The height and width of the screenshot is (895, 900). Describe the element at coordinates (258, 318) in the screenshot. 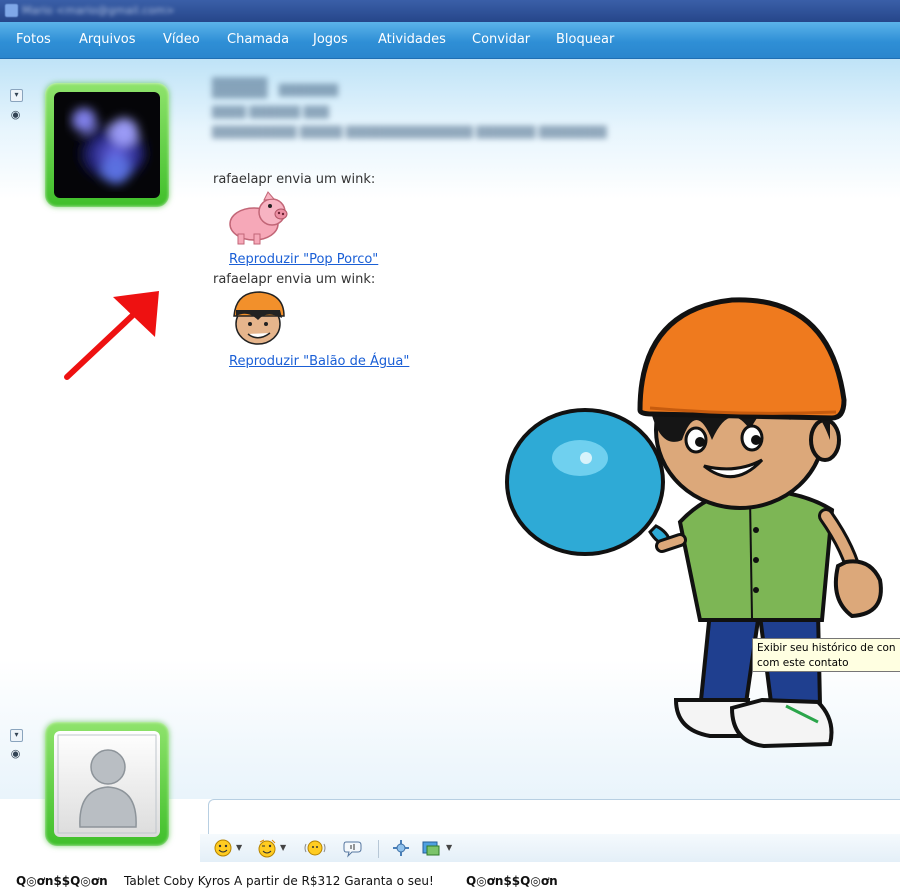

I see `balao-de-agua-wink-icon` at that location.